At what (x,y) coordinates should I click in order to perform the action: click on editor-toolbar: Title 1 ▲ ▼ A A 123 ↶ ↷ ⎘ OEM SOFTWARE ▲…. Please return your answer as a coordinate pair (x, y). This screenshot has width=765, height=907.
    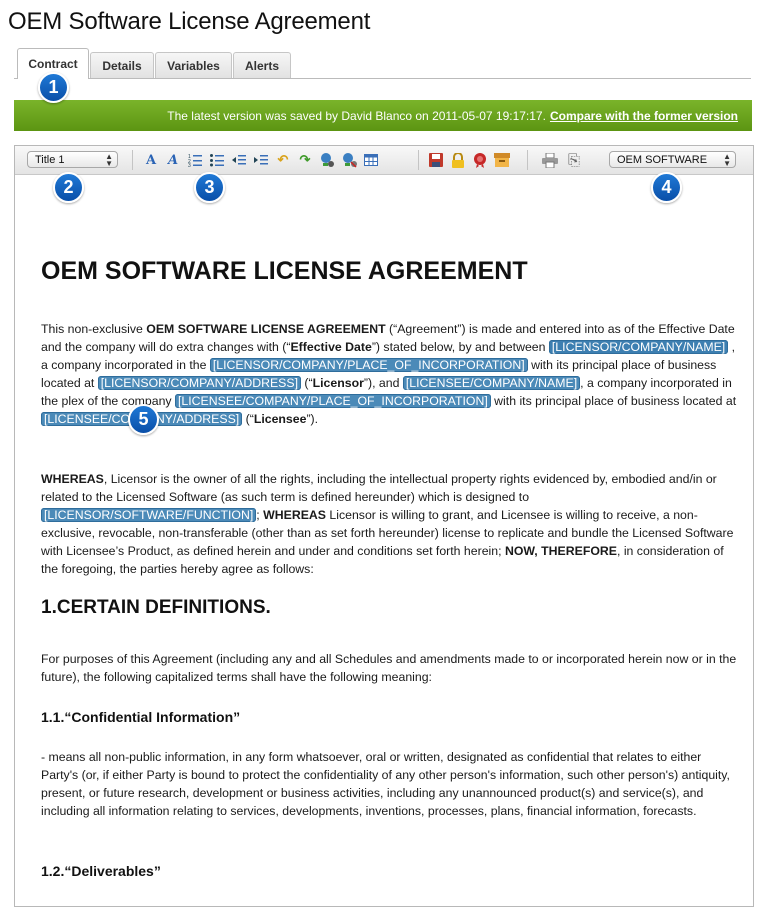
    Looking at the image, I should click on (384, 160).